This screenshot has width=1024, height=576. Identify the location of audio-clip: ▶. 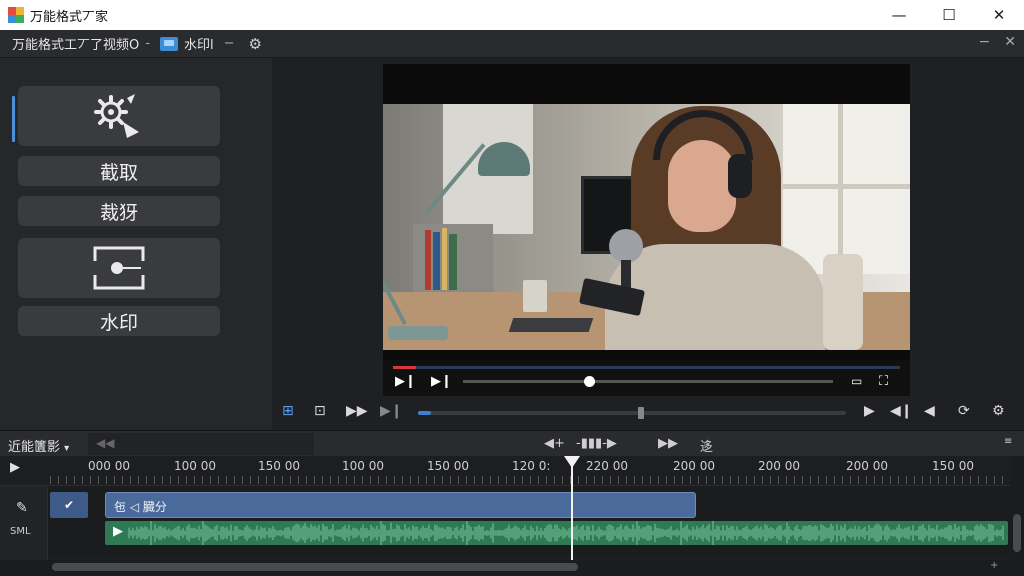
(556, 533).